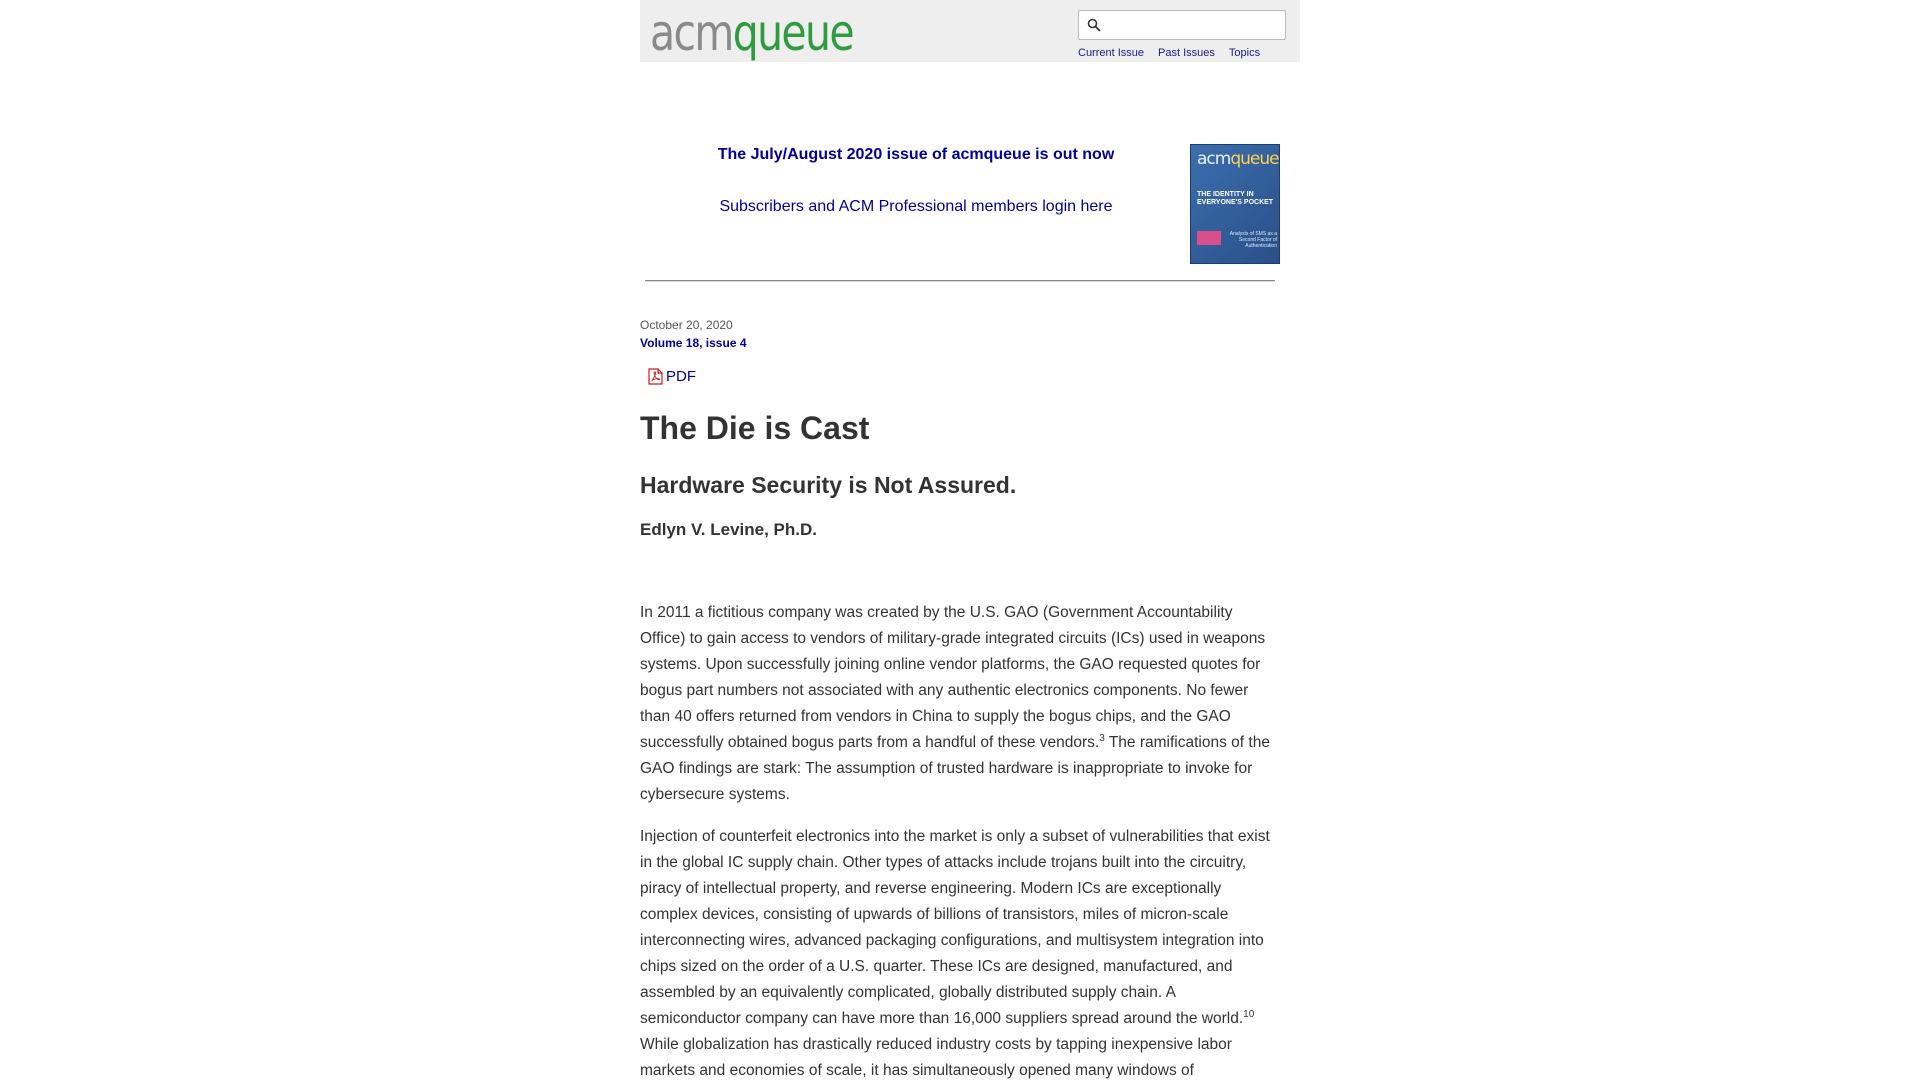  I want to click on acmqueue-logo: acm queue, so click(773, 33).